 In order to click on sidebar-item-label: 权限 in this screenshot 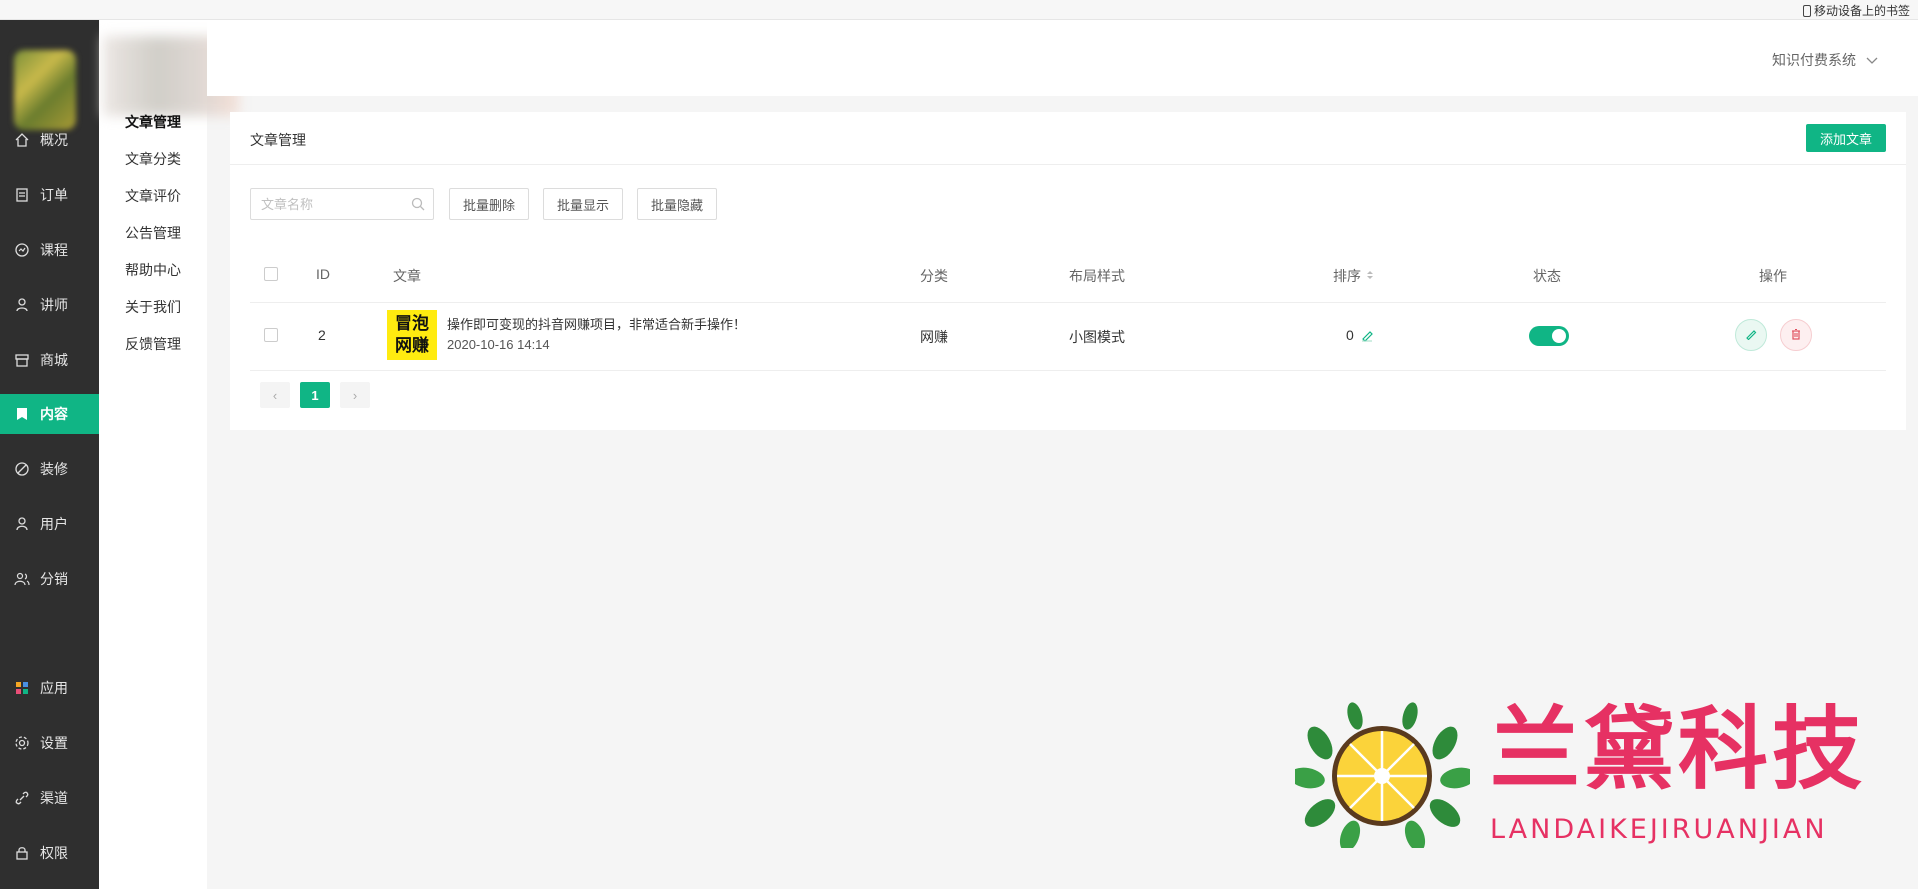, I will do `click(54, 853)`.